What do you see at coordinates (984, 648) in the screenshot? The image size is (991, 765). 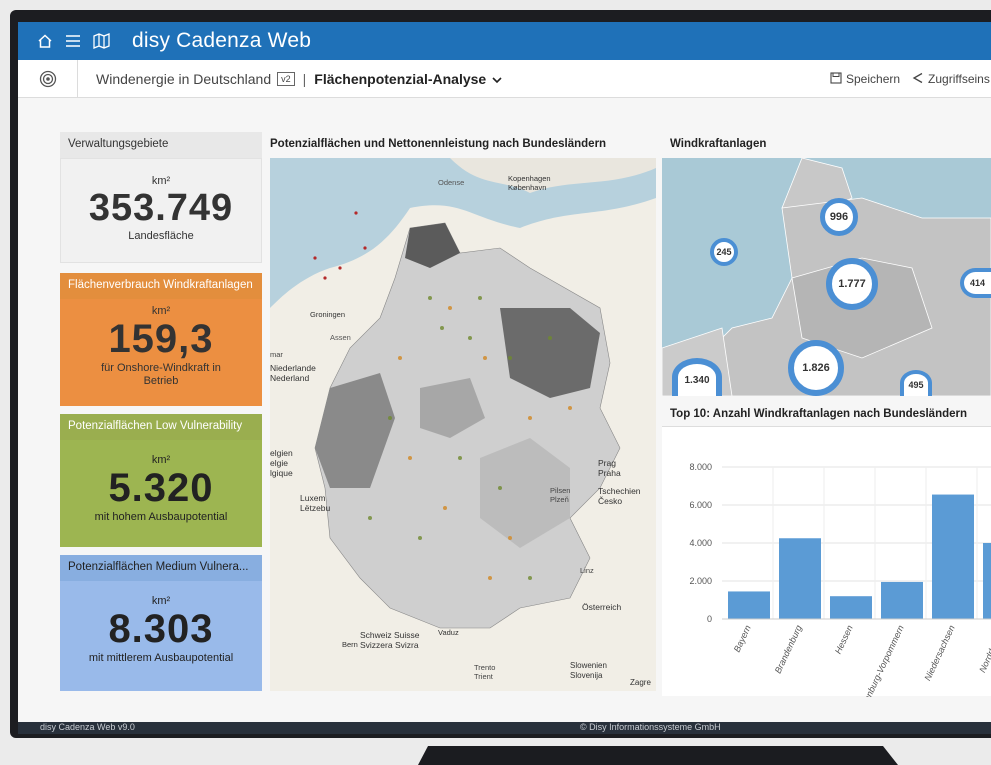 I see `chart-xtick-label: Nordrhein-W` at bounding box center [984, 648].